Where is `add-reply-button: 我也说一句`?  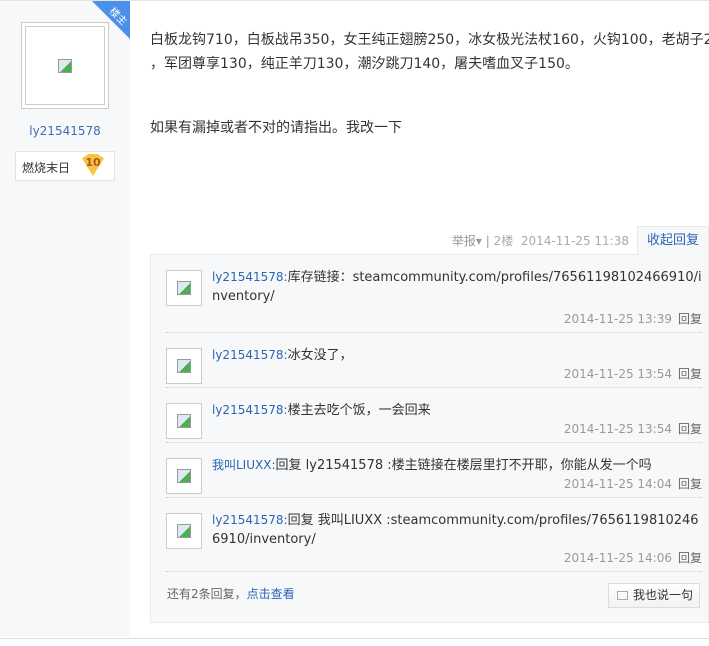
add-reply-button: 我也说一句 is located at coordinates (654, 595).